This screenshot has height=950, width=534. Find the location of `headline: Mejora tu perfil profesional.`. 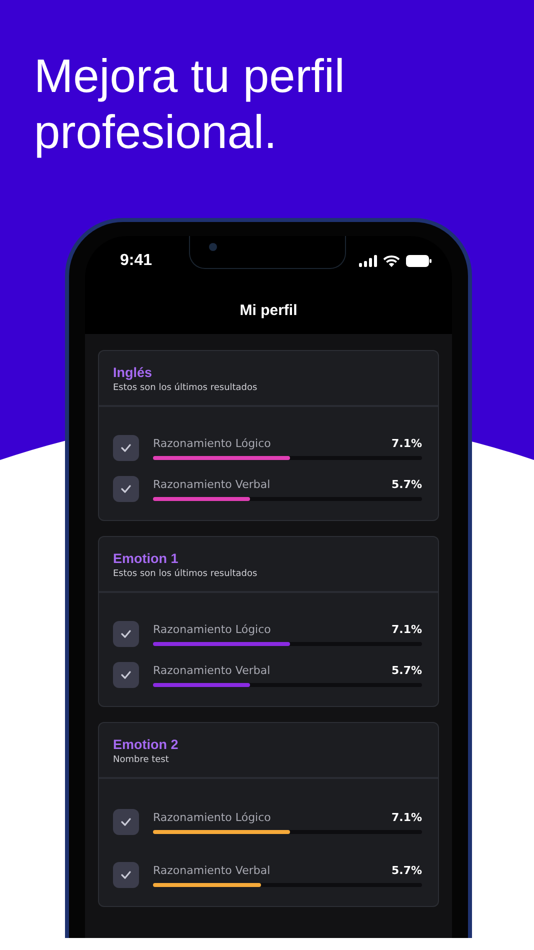

headline: Mejora tu perfil profesional. is located at coordinates (189, 104).